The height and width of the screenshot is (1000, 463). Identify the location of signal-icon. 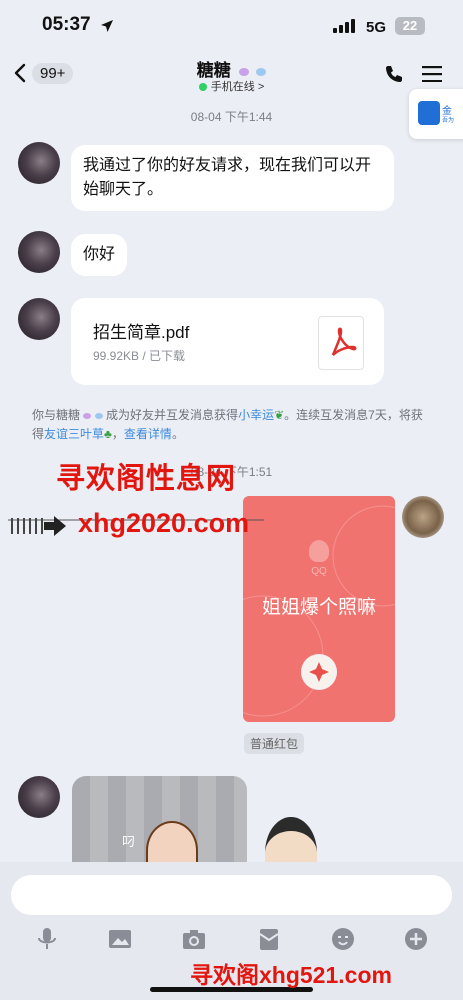
(344, 26).